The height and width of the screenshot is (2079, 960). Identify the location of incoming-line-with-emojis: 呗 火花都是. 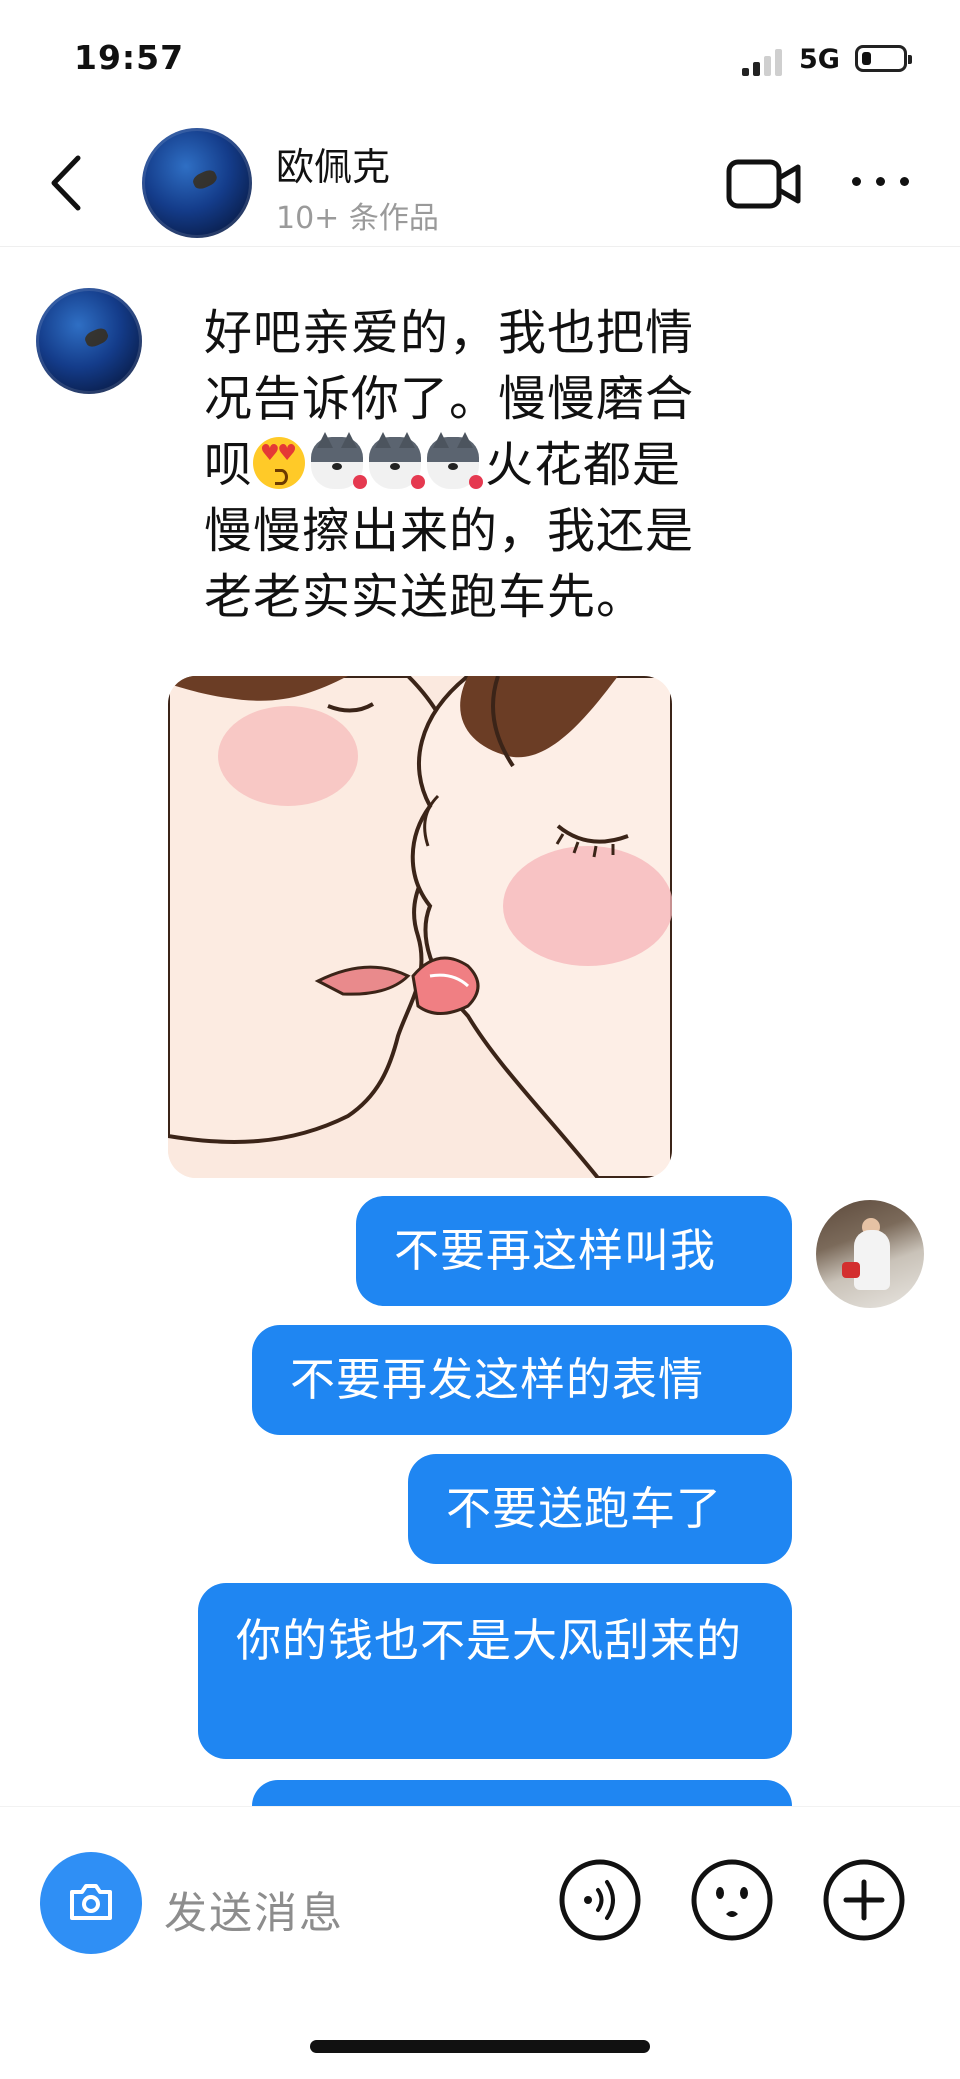
(474, 465).